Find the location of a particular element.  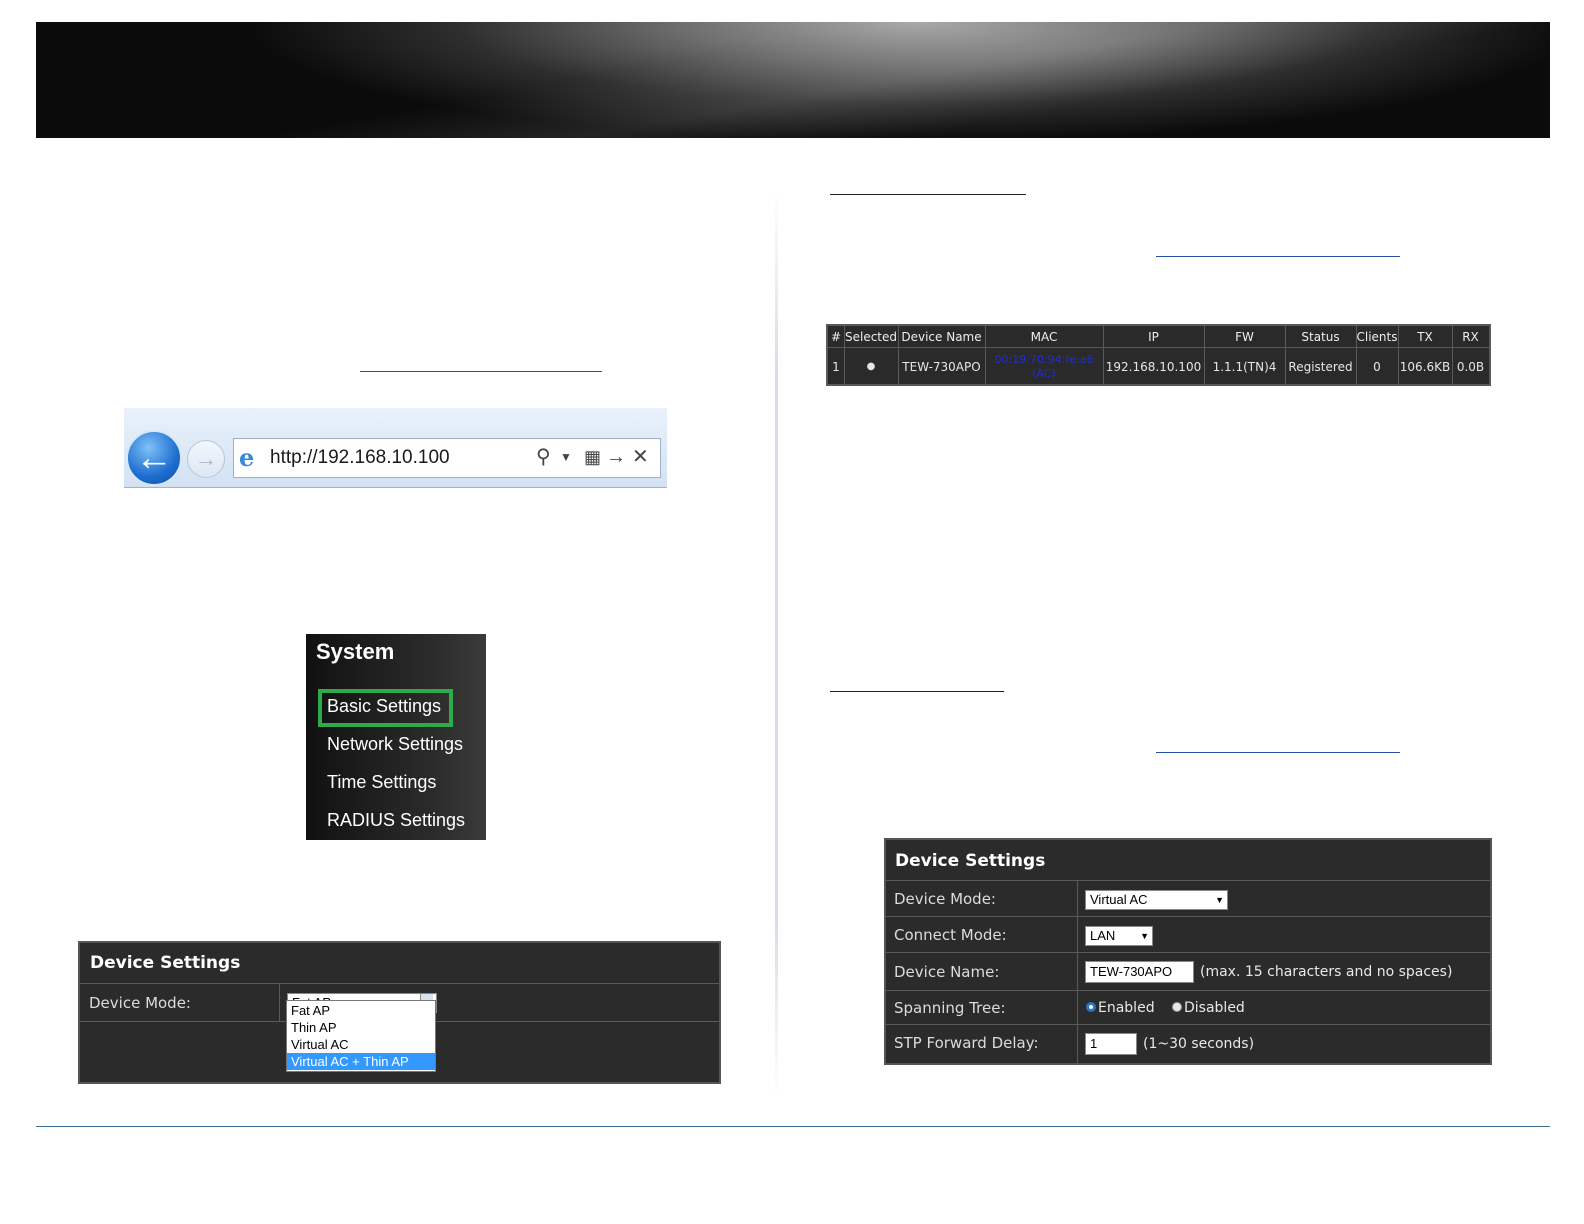

table-header: Selected is located at coordinates (871, 337).